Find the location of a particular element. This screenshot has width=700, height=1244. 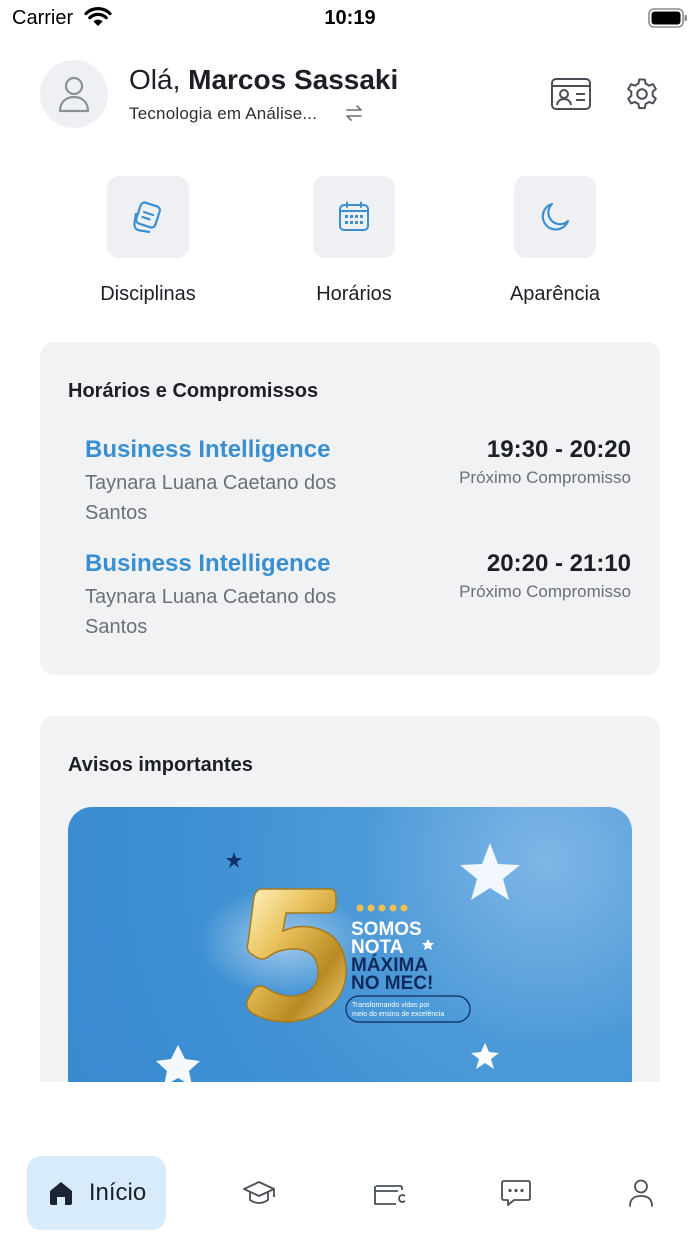

nav-home: Início is located at coordinates (96, 1193).